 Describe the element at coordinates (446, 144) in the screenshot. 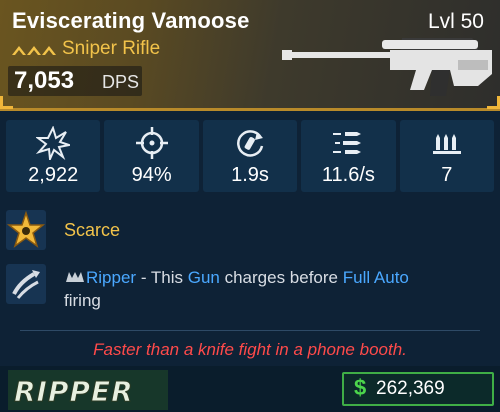

I see `magazine-icon` at that location.